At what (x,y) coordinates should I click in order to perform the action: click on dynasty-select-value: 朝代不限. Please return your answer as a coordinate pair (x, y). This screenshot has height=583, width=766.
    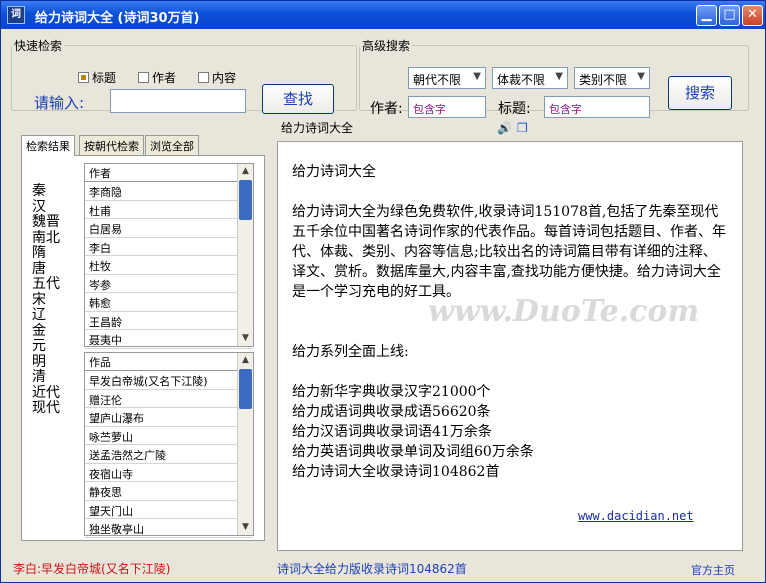
    Looking at the image, I should click on (437, 80).